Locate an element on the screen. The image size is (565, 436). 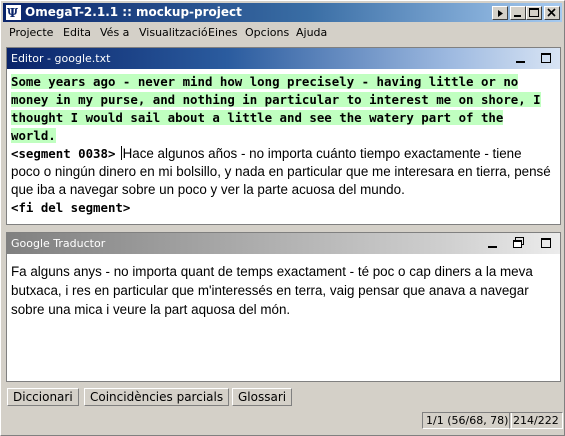
mt-pane-header: Google Traductor is located at coordinates (283, 243).